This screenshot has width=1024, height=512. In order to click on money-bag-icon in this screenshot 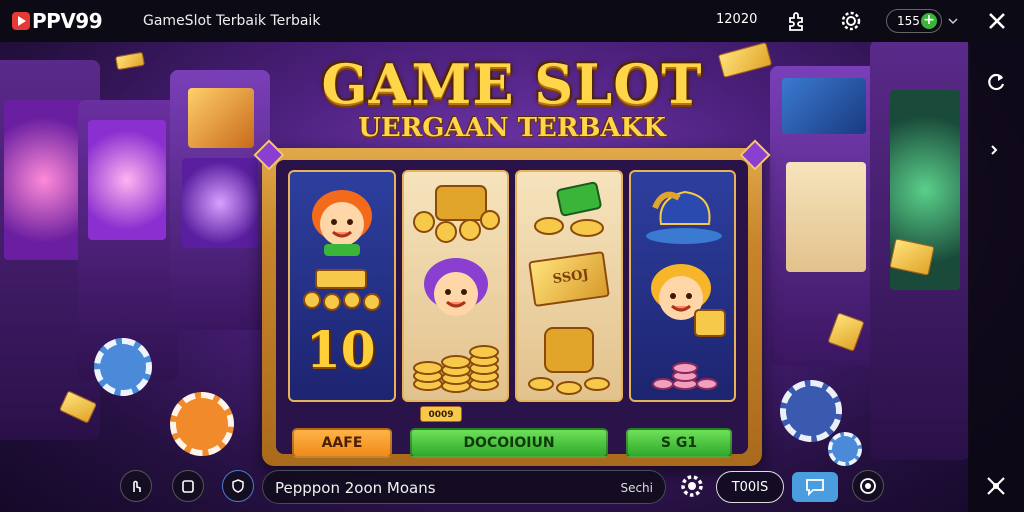, I will do `click(683, 217)`.